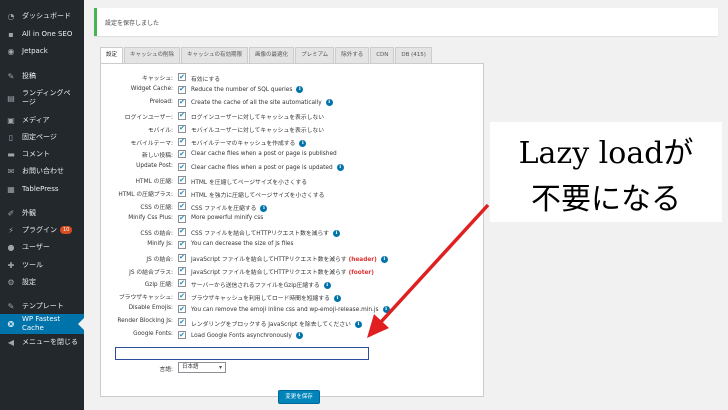  I want to click on setting-label: Minify Css Plus:, so click(150, 217).